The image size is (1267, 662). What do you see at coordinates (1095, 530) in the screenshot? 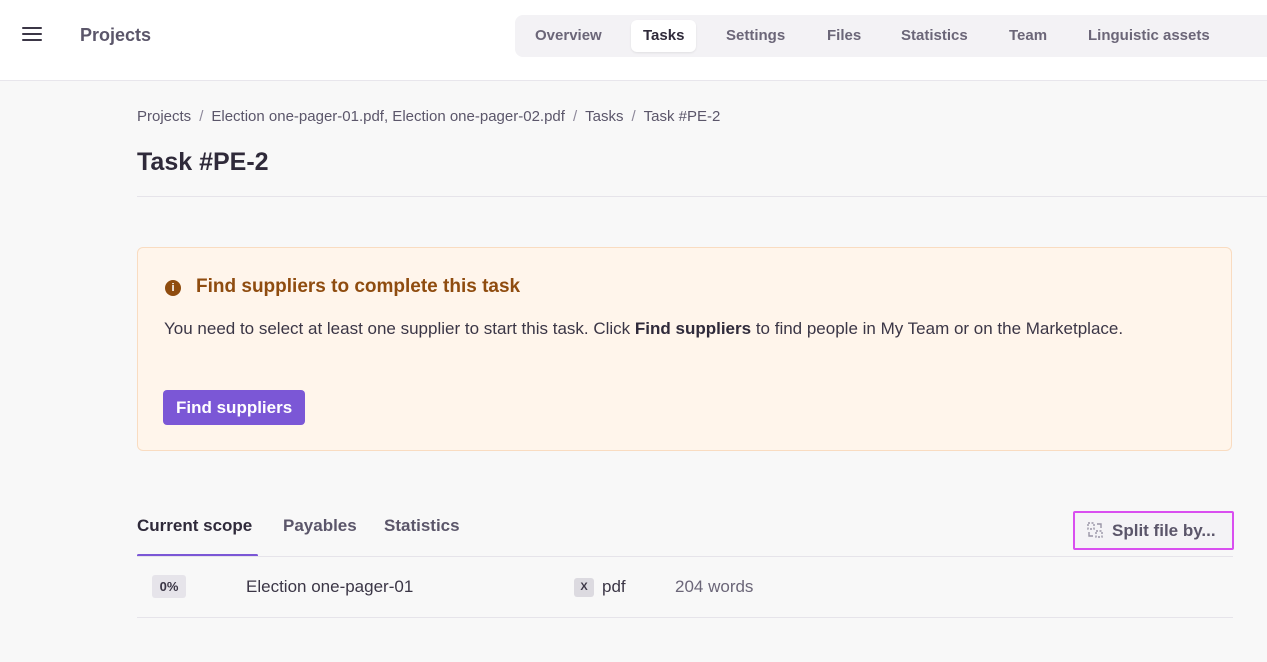
I see `split-icon` at bounding box center [1095, 530].